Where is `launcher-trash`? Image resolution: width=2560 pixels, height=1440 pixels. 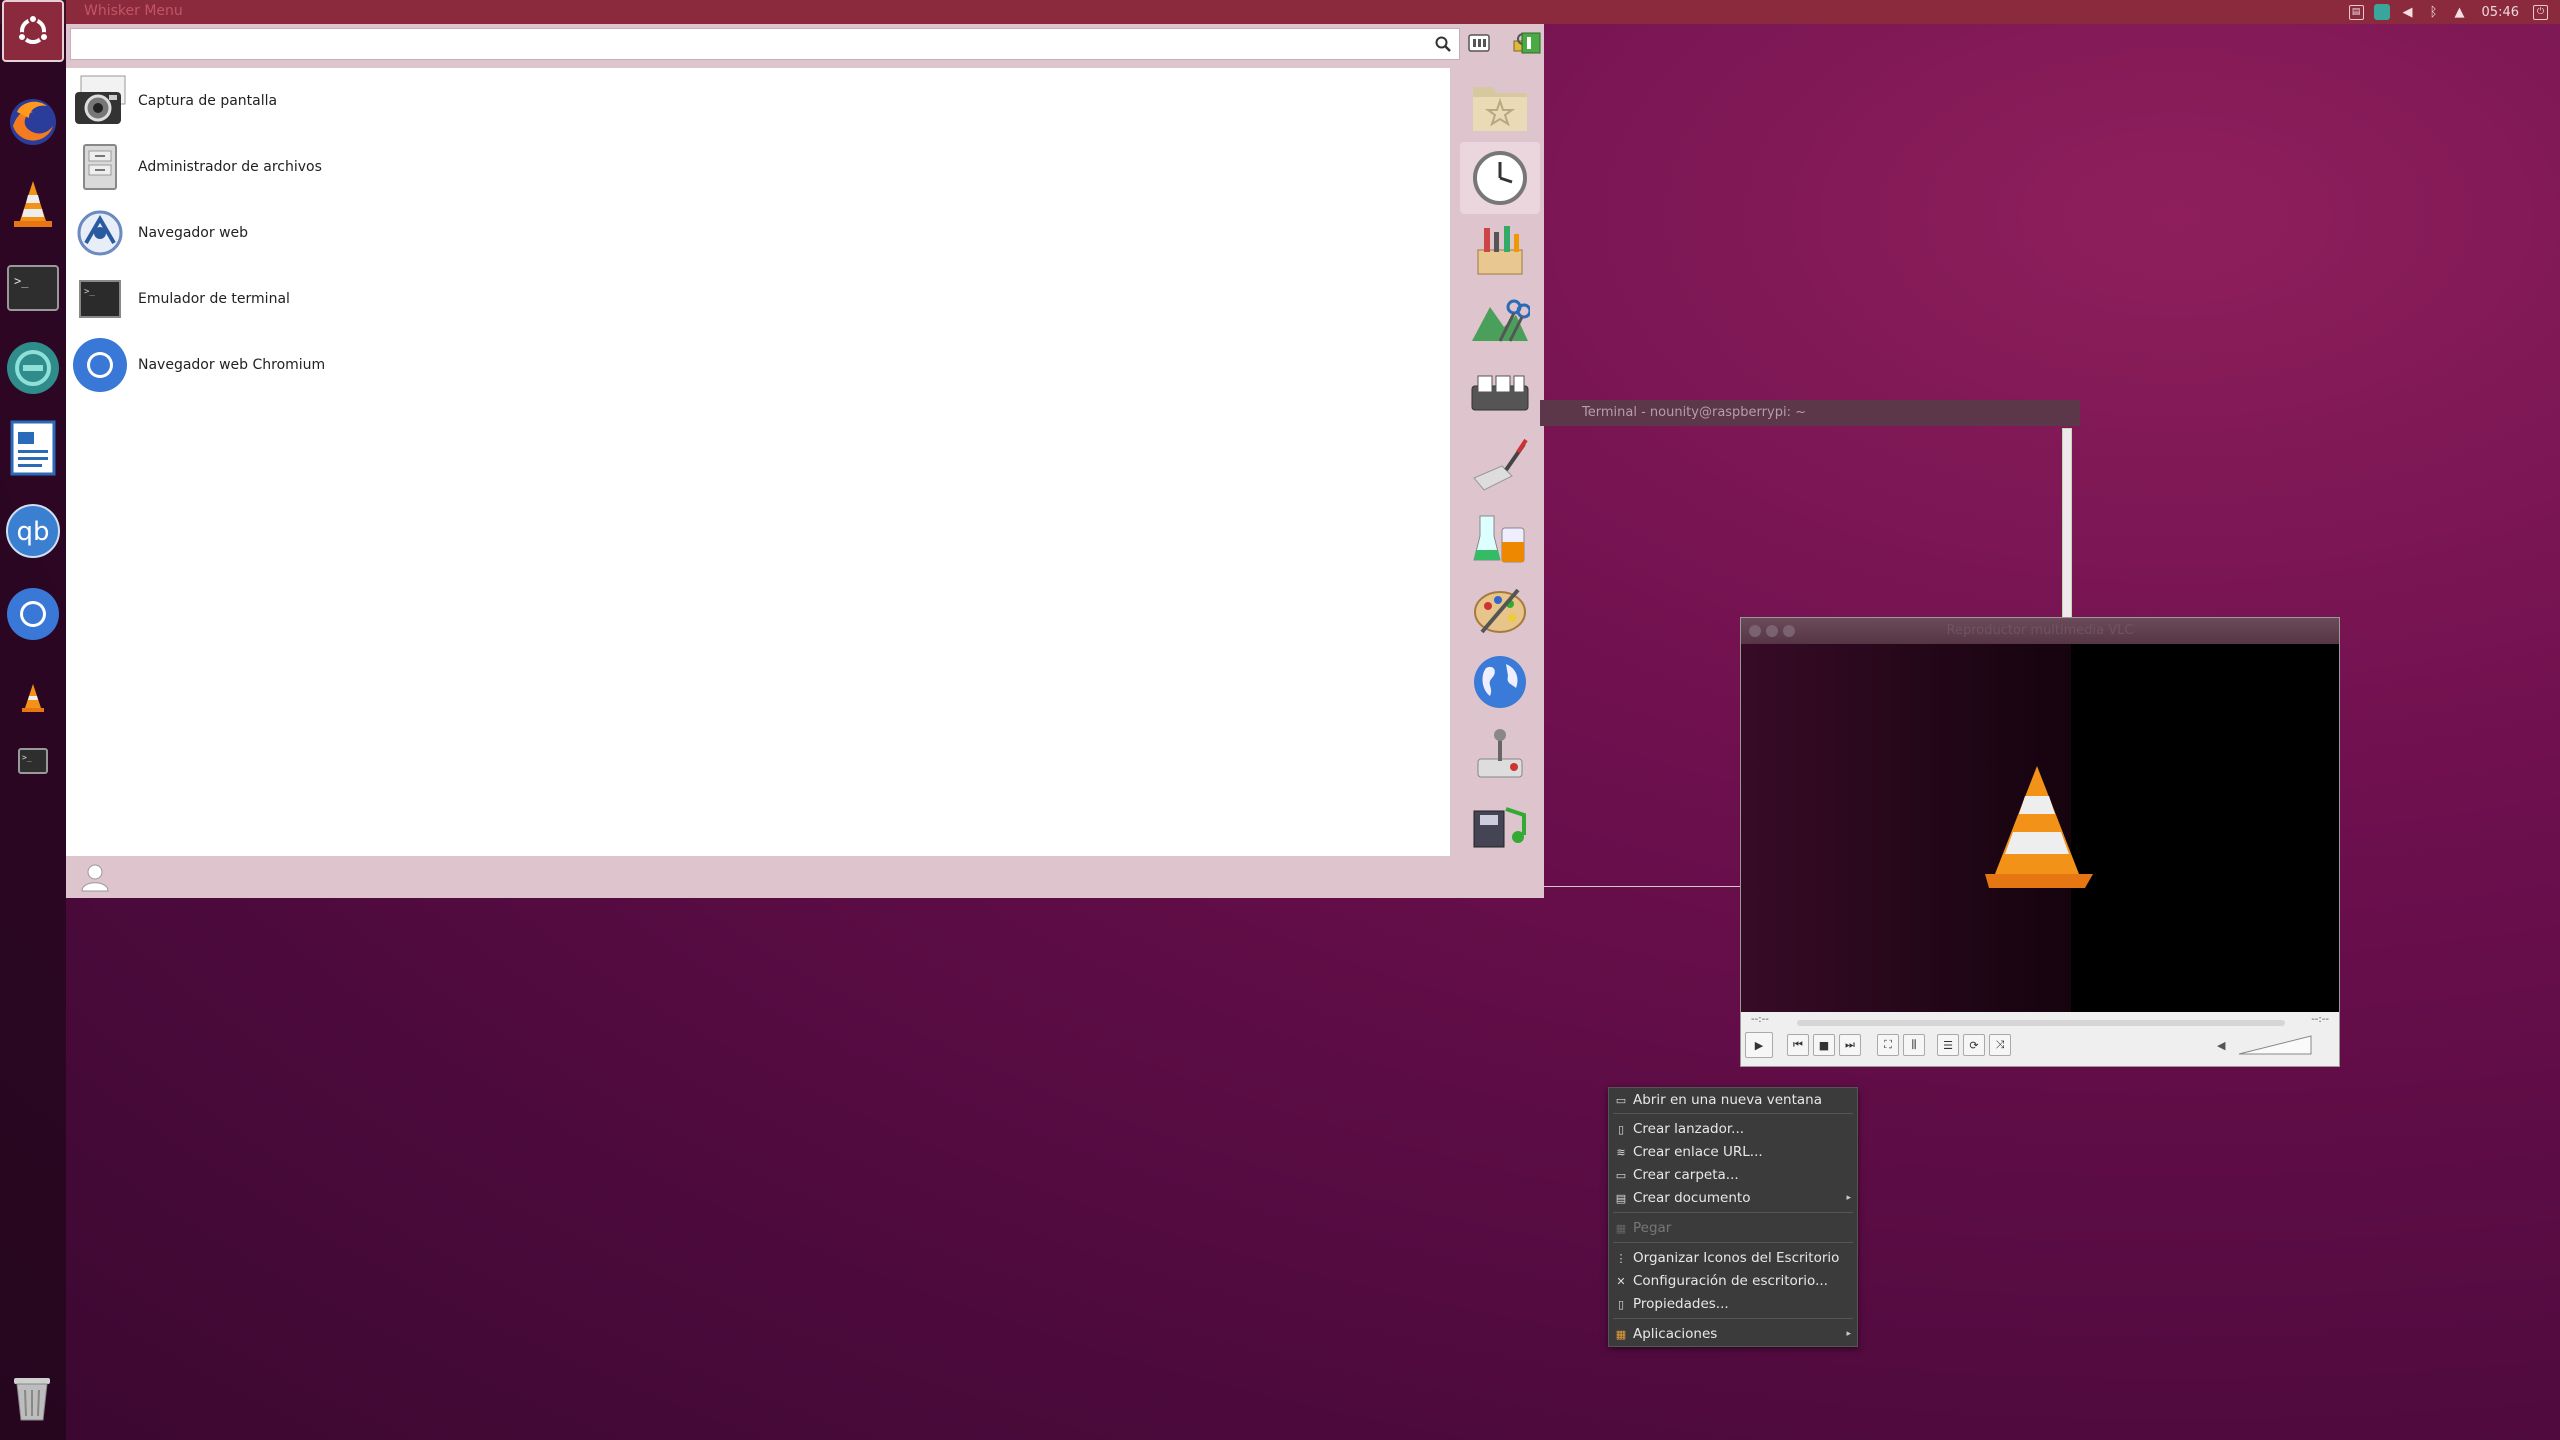
launcher-trash is located at coordinates (32, 1399).